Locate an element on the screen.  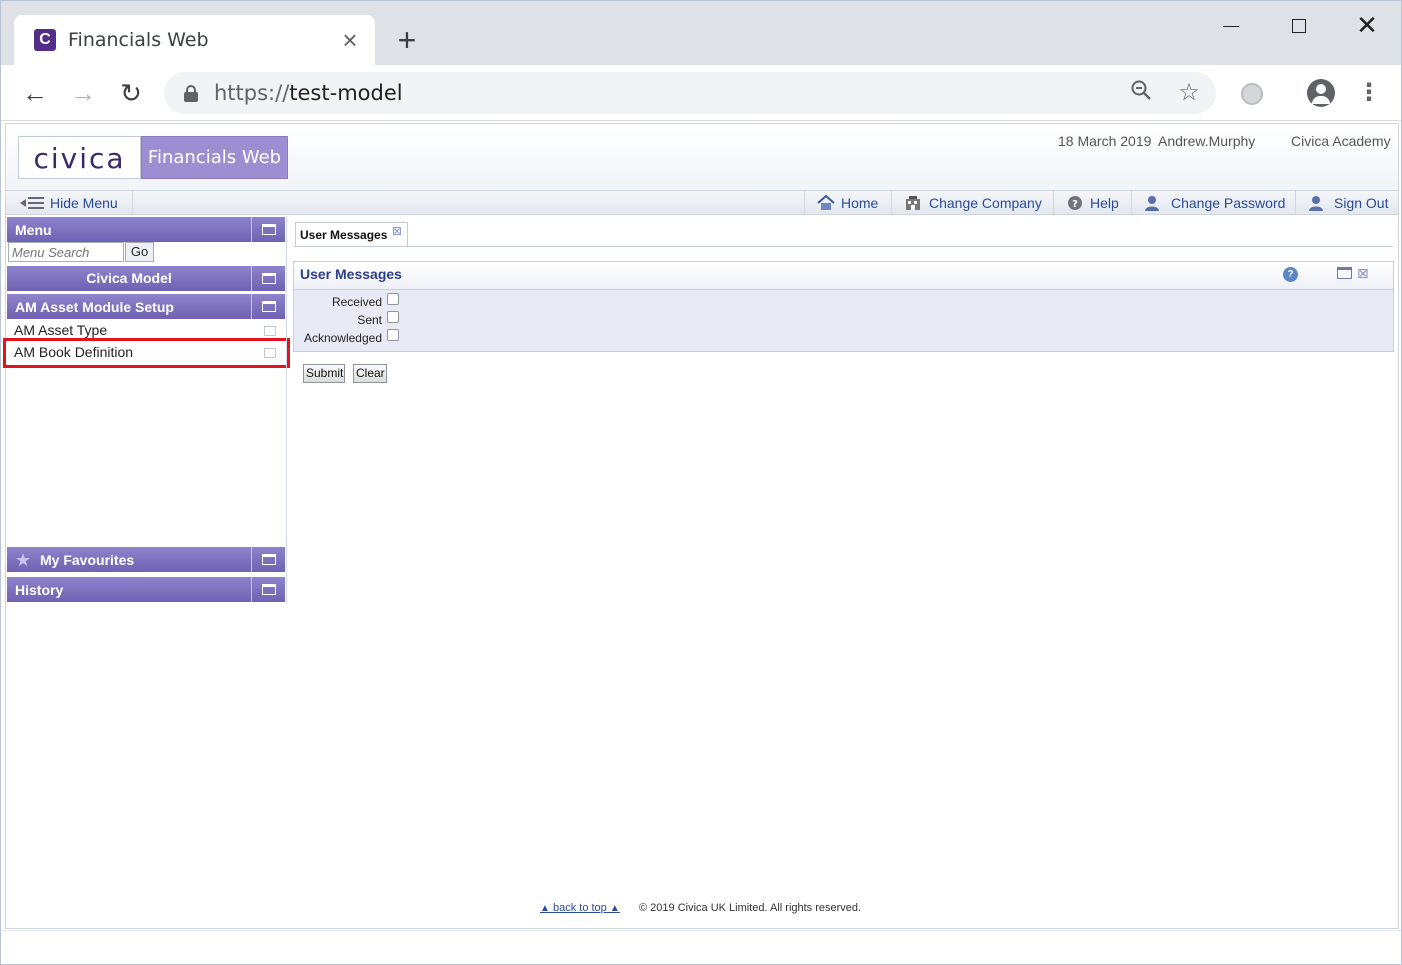
received-label: Received is located at coordinates (356, 302).